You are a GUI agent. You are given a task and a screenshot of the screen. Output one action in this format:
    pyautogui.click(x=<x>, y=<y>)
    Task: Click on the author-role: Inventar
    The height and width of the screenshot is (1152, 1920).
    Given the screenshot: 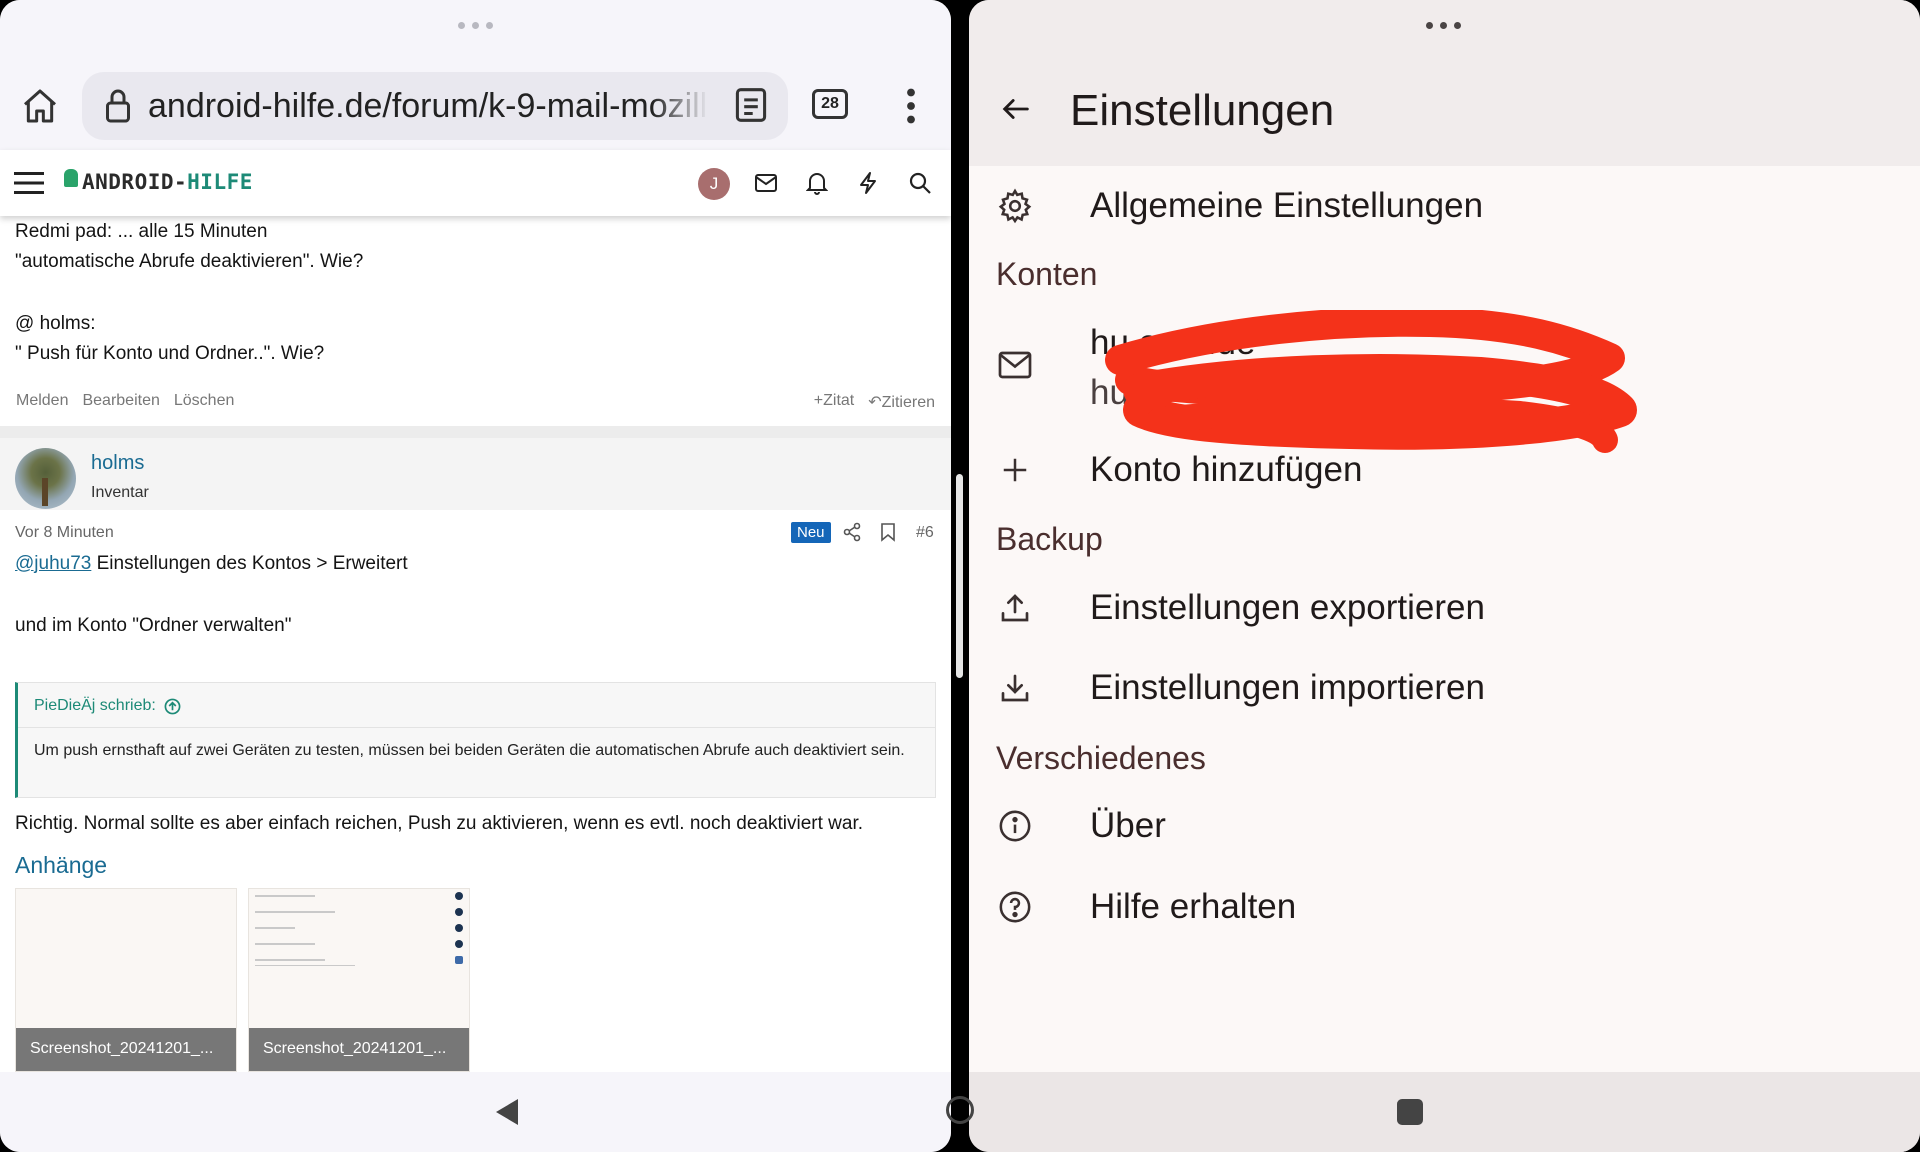 What is the action you would take?
    pyautogui.click(x=120, y=492)
    